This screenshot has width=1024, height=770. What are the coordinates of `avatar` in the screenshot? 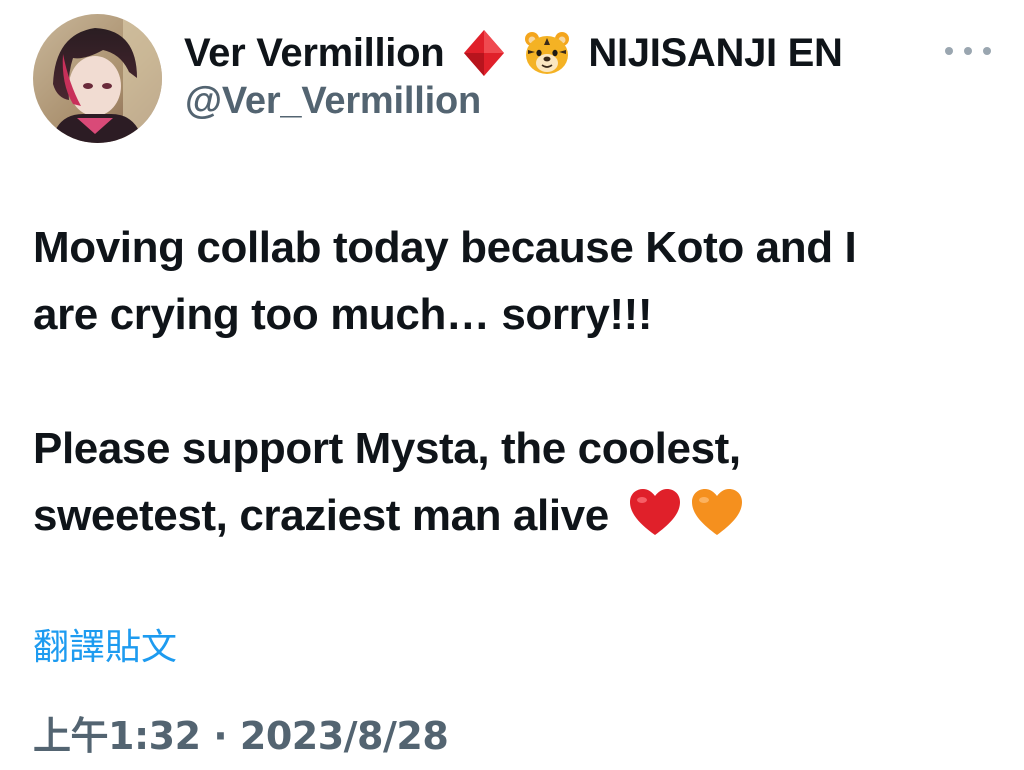 It's located at (97, 78).